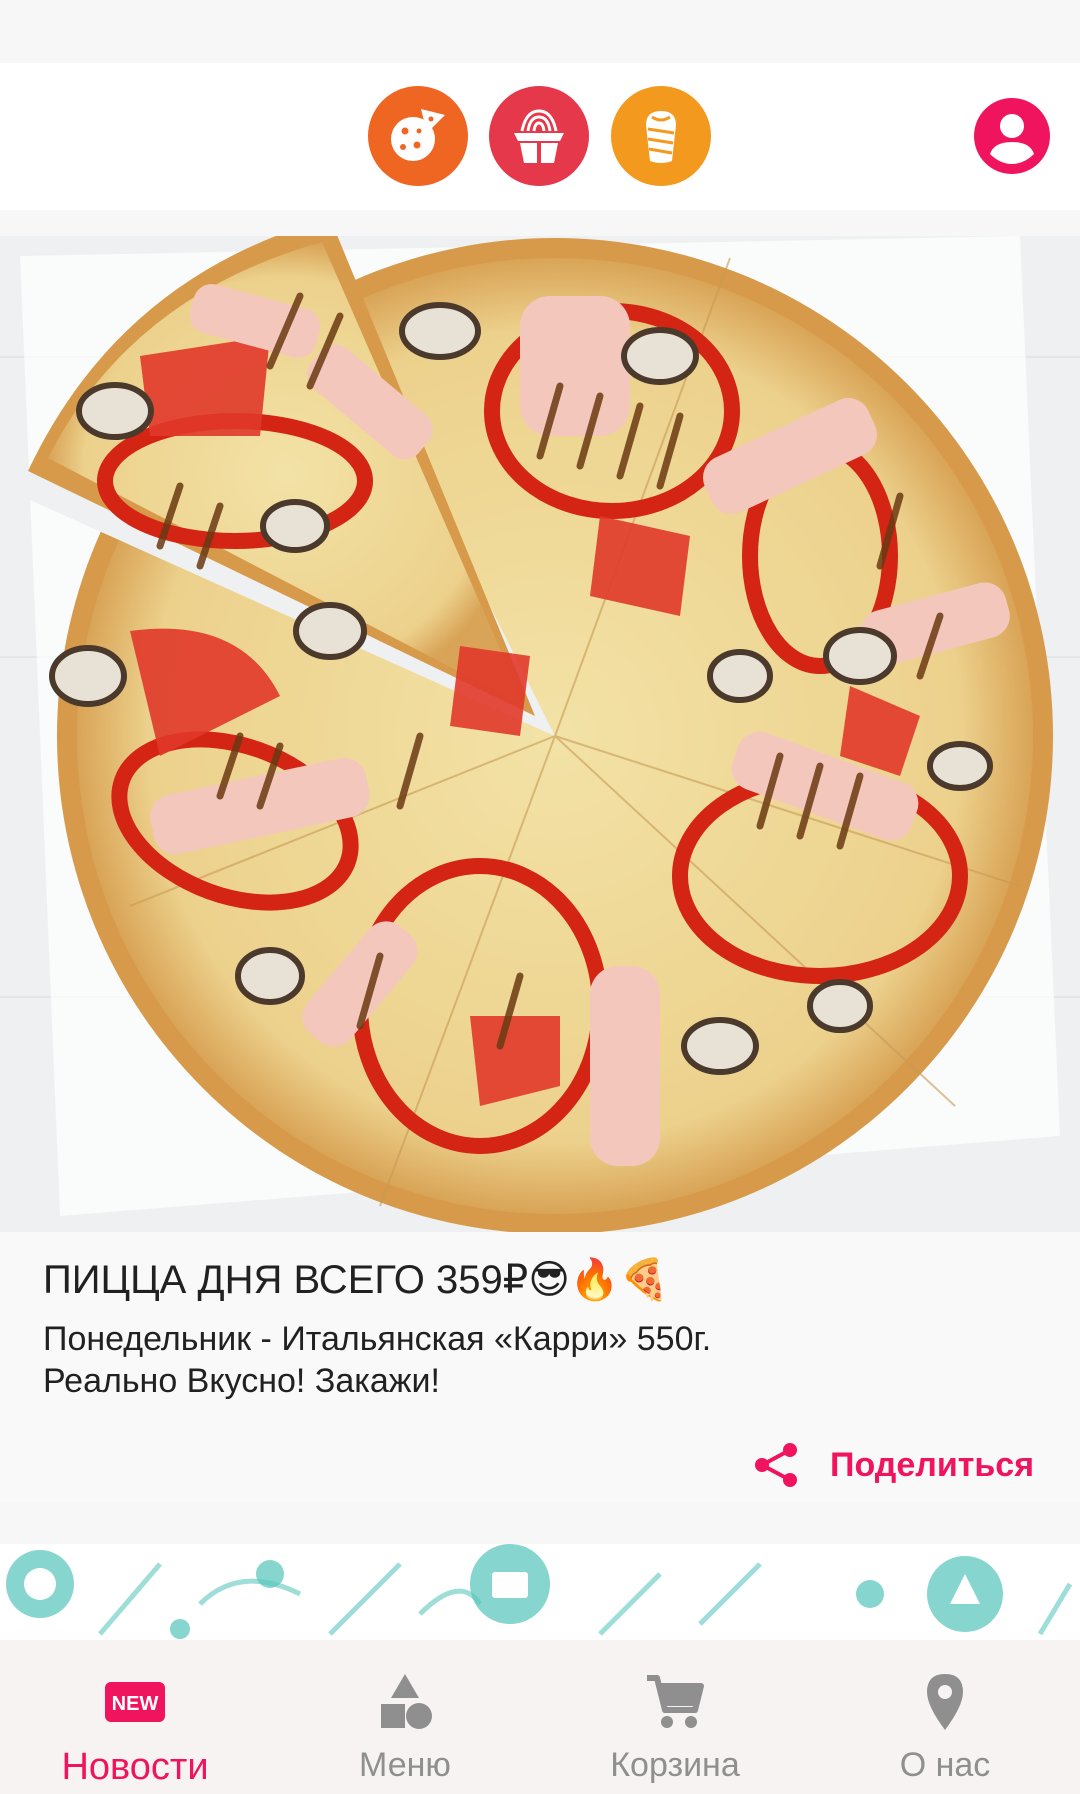 This screenshot has width=1080, height=1794. I want to click on nav-item-news: NEW Новости, so click(135, 1717).